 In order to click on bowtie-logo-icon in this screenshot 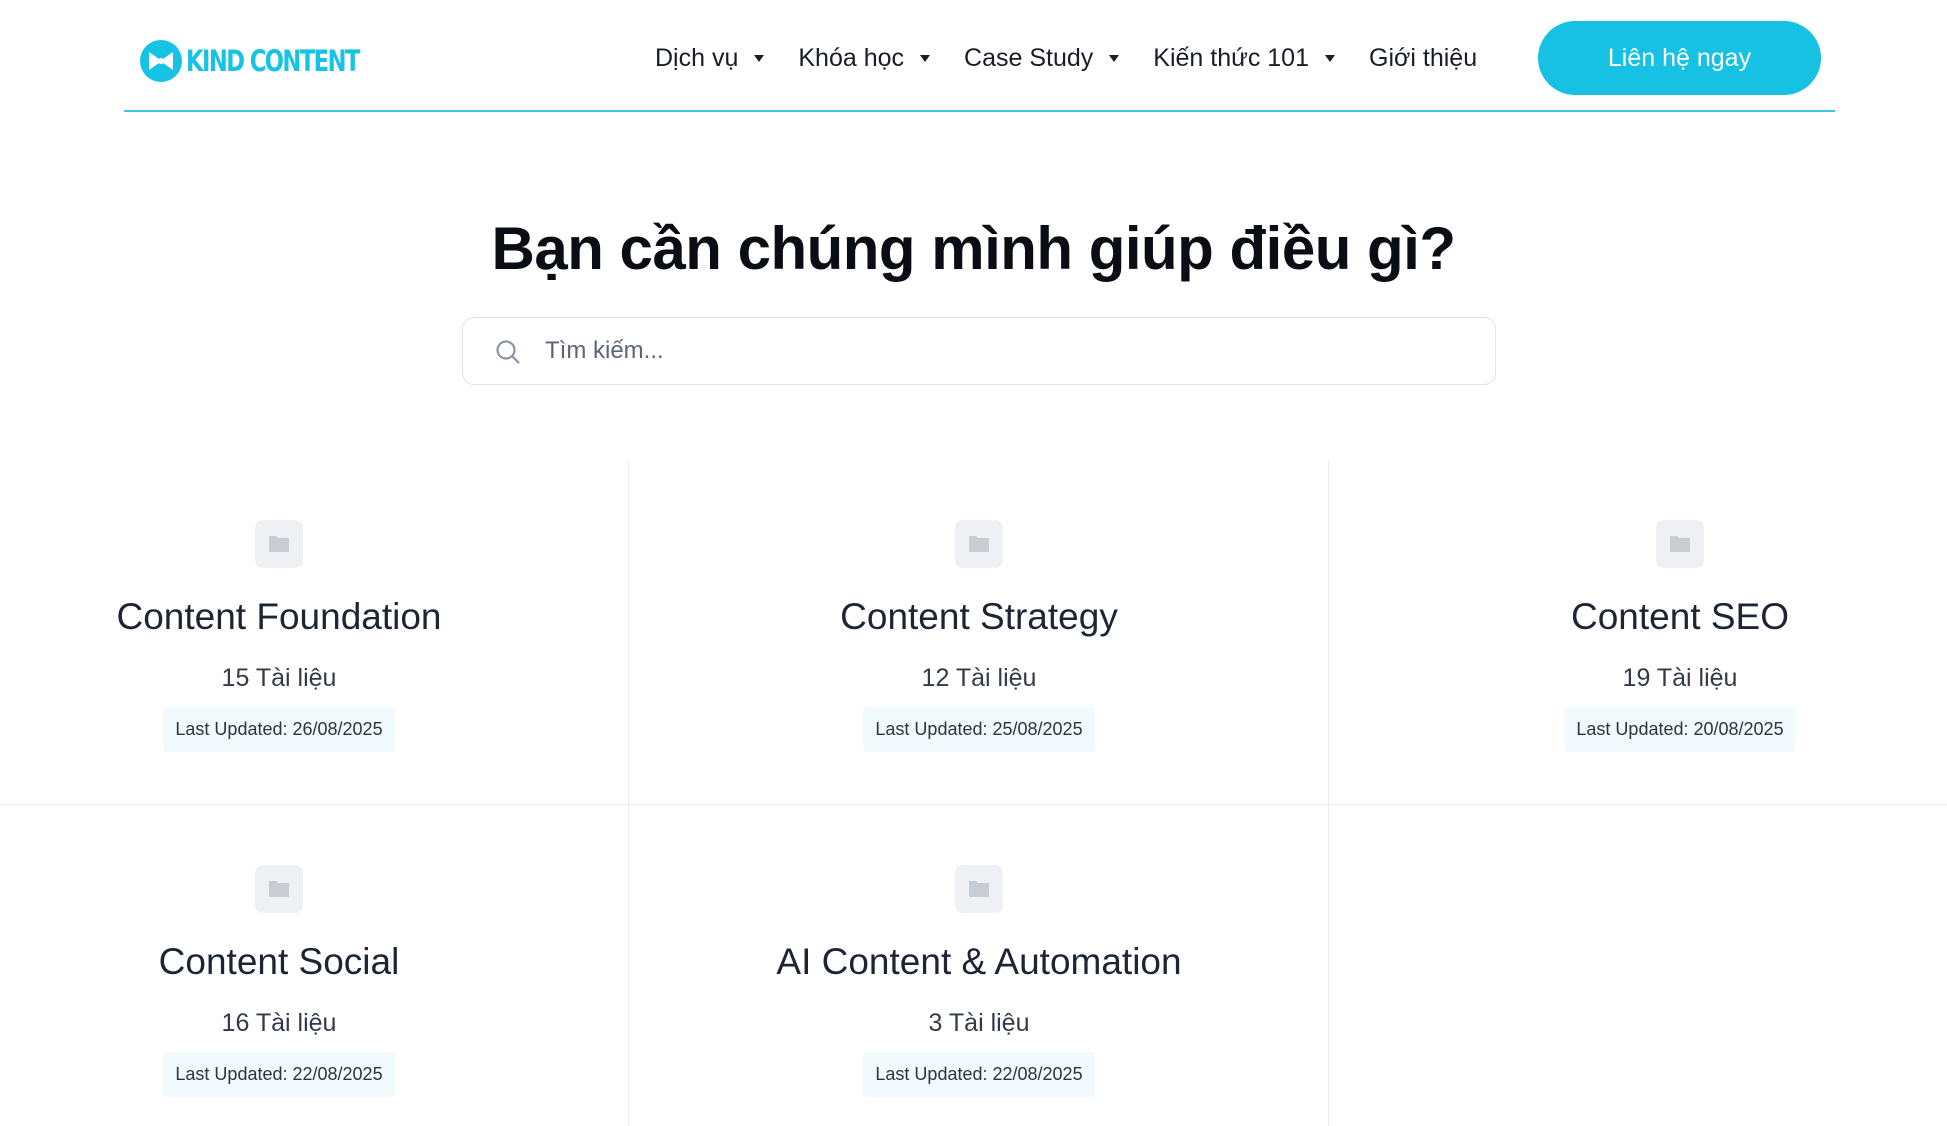, I will do `click(161, 61)`.